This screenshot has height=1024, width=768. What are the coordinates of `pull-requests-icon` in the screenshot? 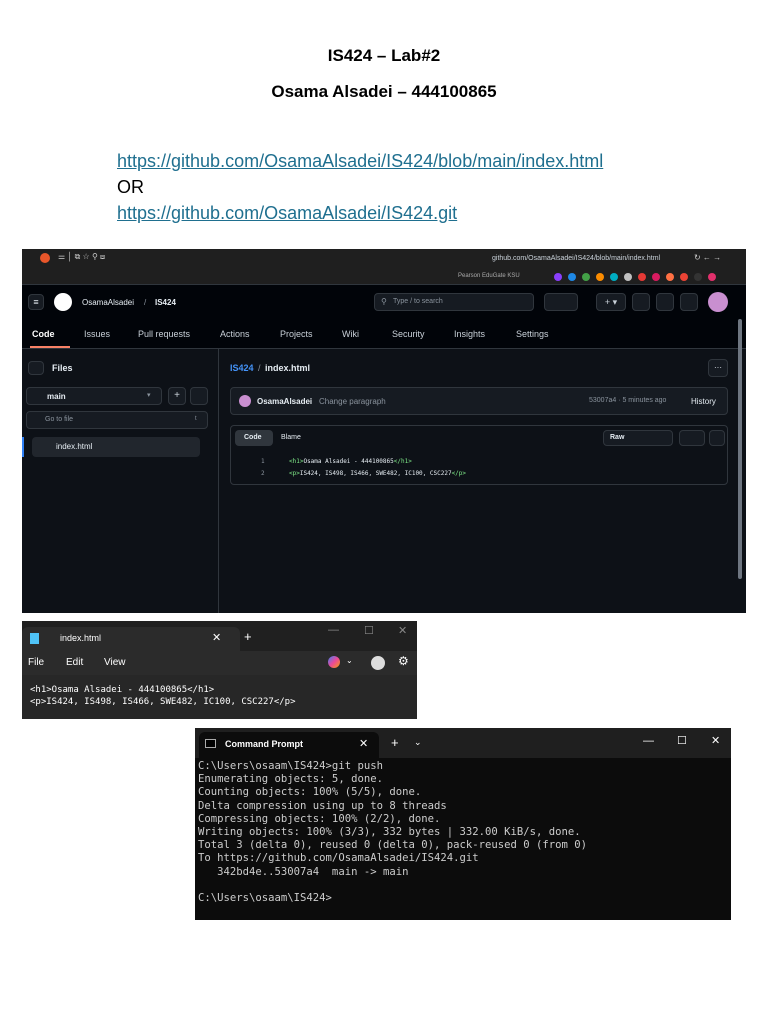 It's located at (665, 302).